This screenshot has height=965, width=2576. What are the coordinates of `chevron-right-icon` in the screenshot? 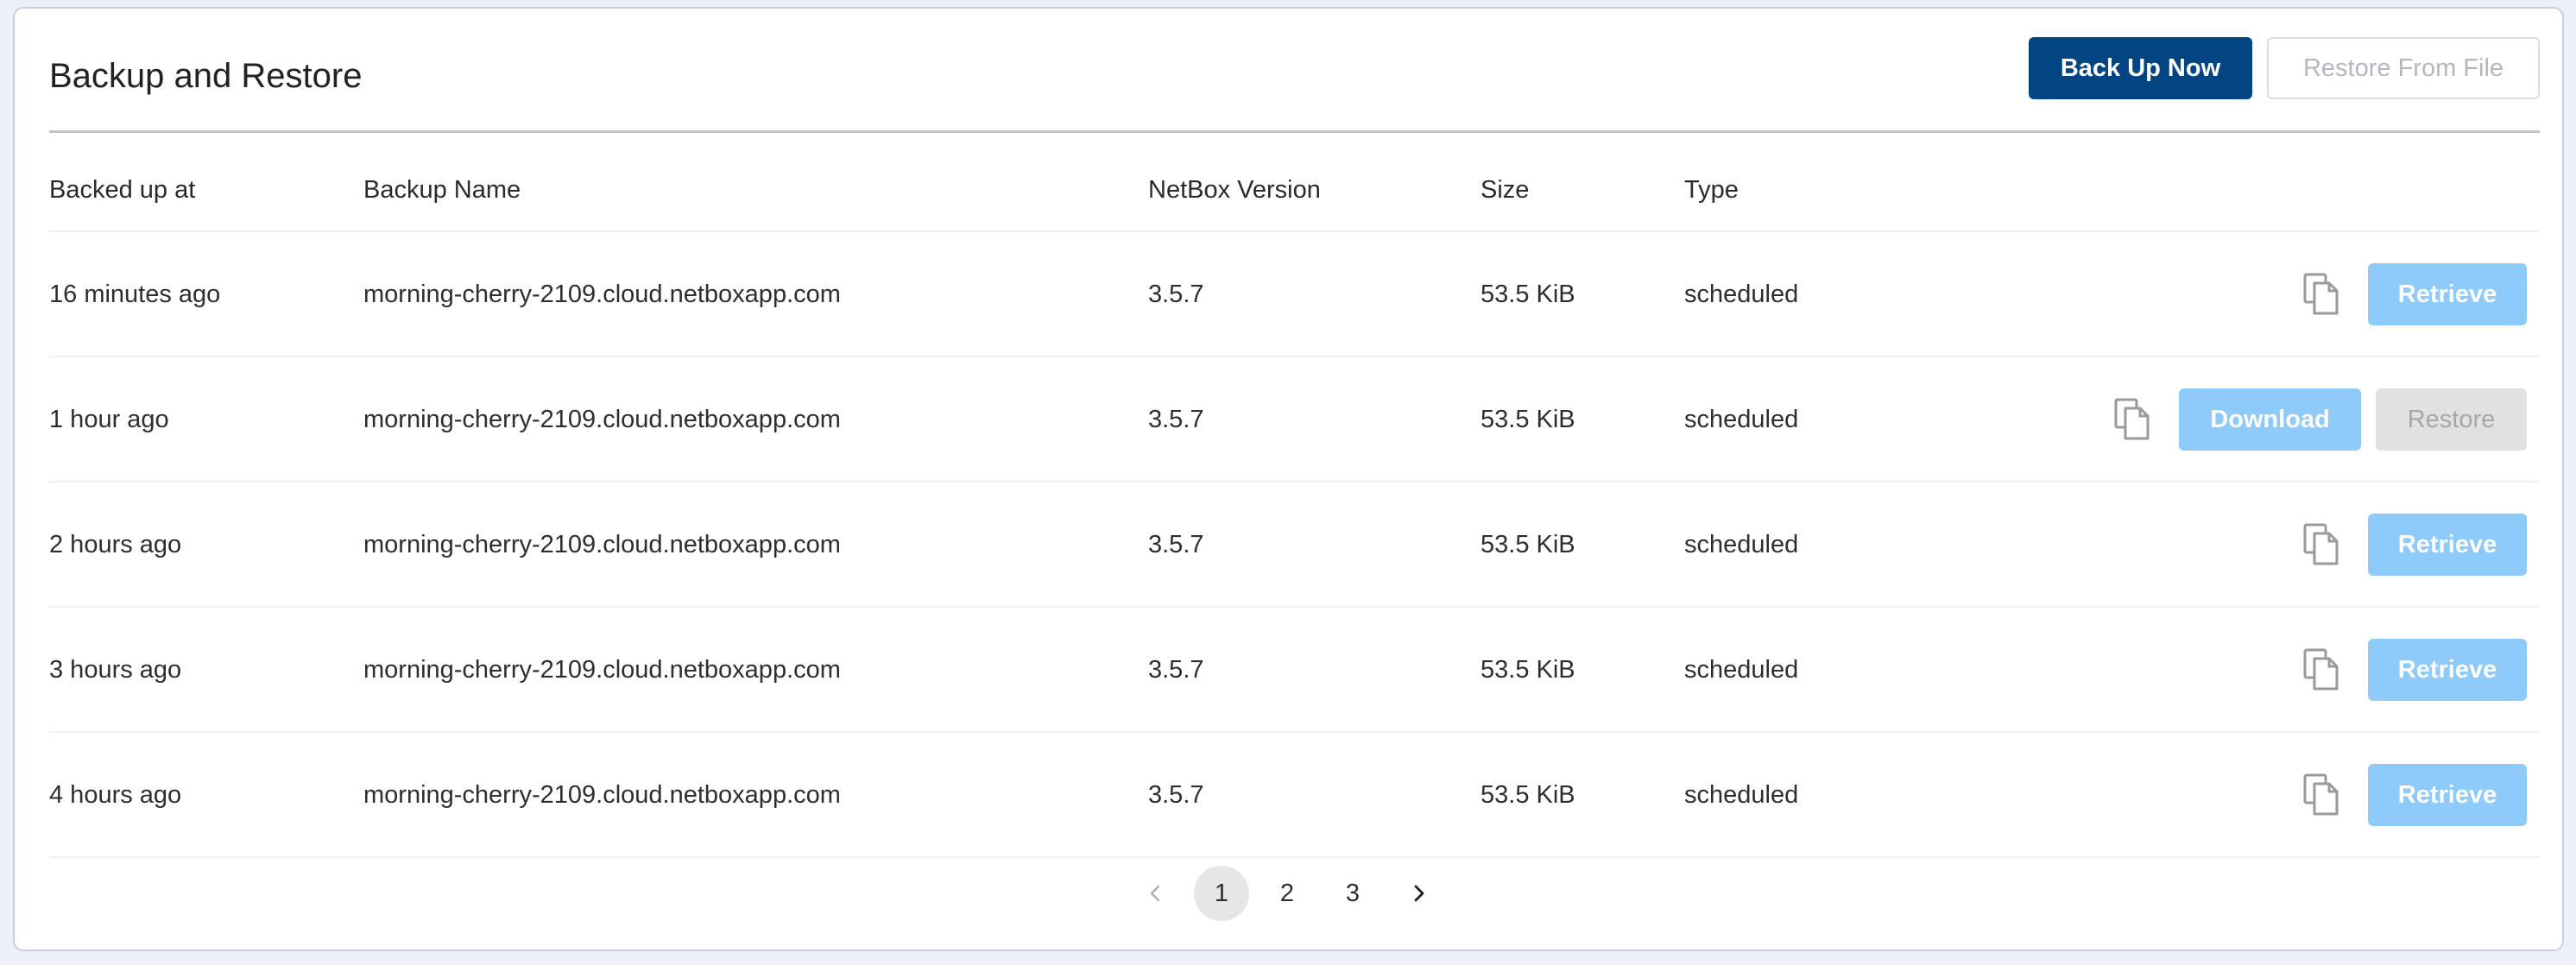 It's located at (1419, 894).